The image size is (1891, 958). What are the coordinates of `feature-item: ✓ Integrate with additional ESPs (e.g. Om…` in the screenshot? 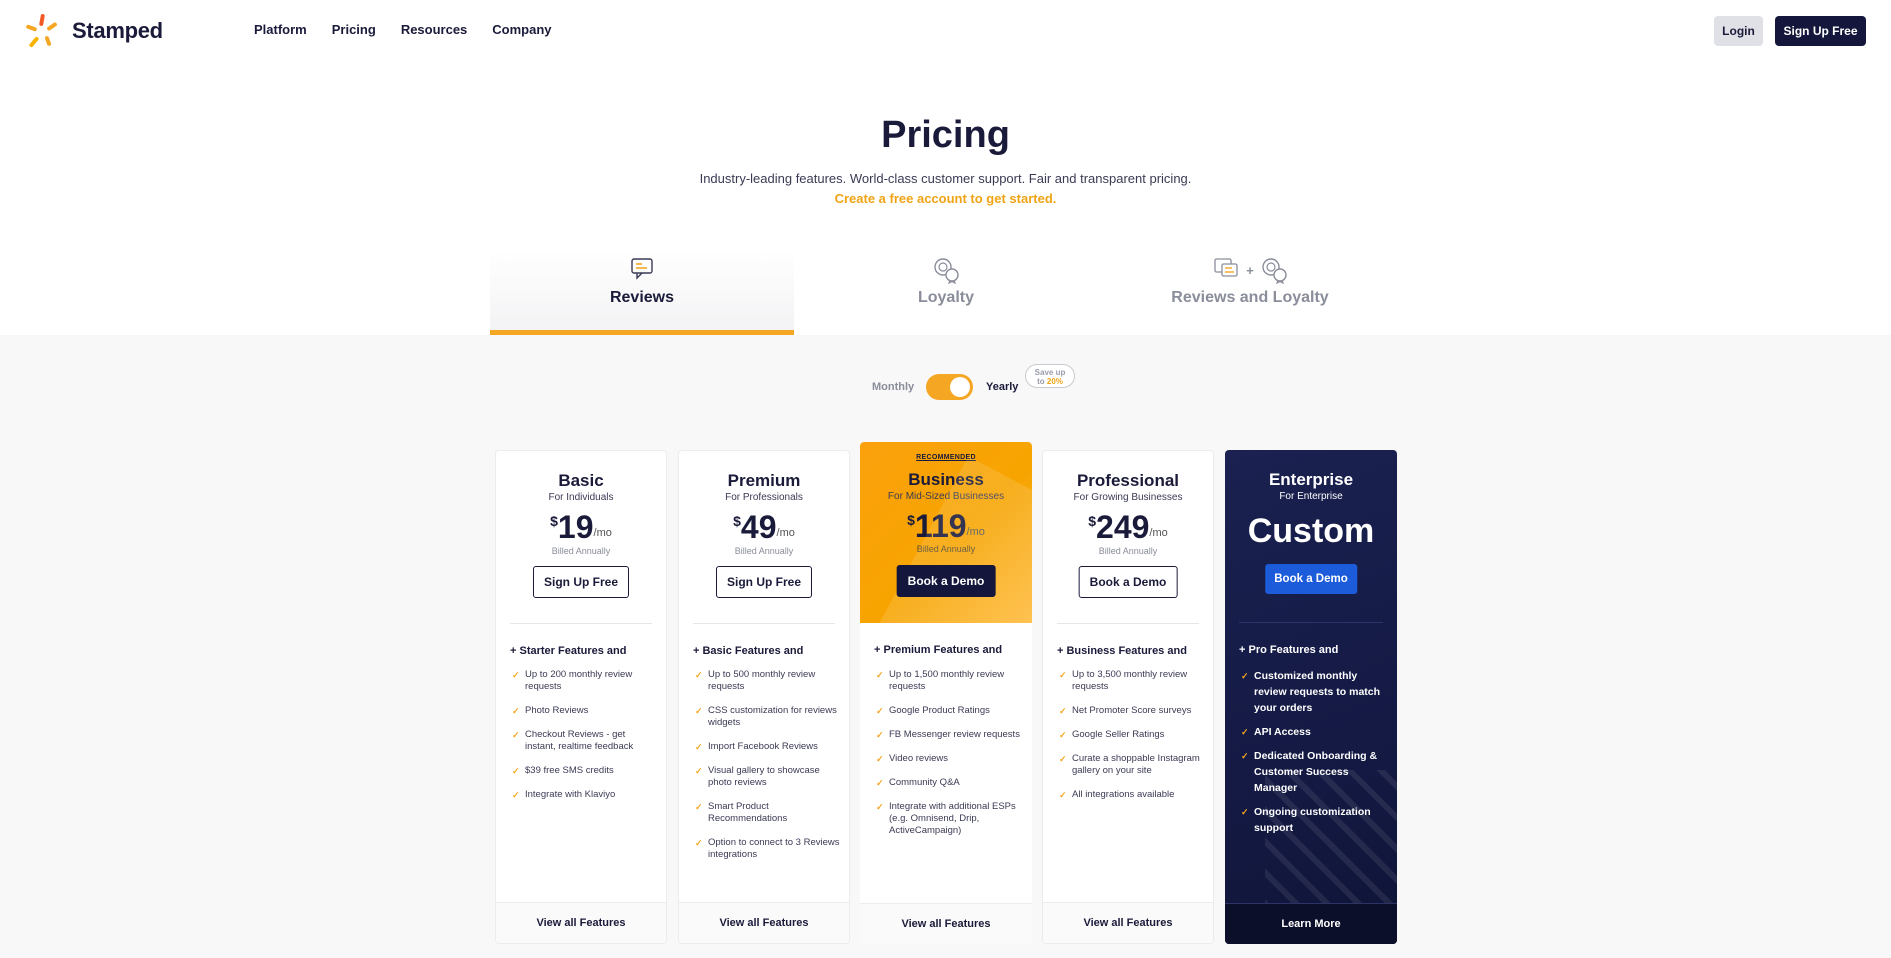 It's located at (946, 818).